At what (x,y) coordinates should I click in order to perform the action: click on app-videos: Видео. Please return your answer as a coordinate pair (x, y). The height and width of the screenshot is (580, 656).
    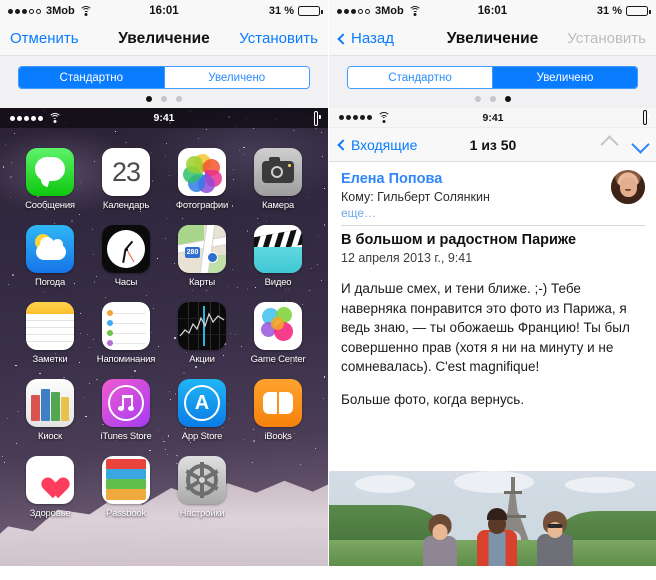
    Looking at the image, I should click on (278, 256).